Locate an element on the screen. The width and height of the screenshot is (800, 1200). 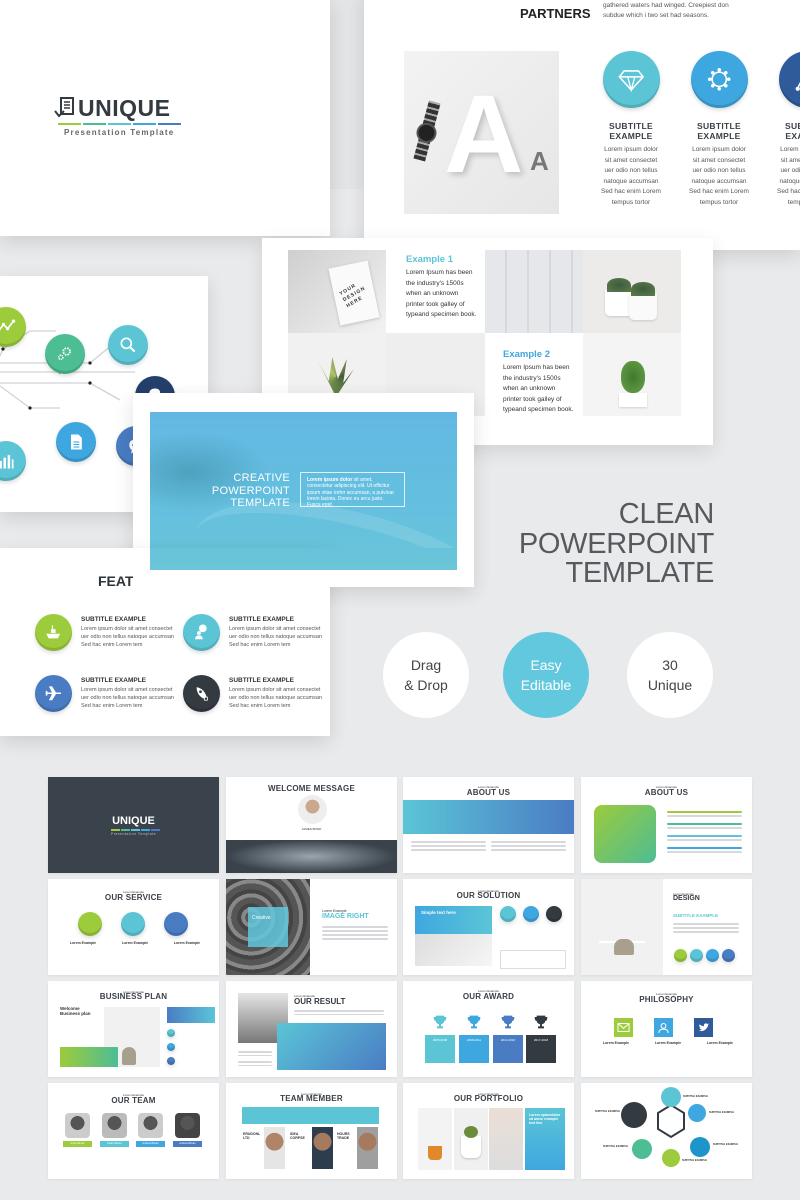
award-item: 2008-2011 is located at coordinates (474, 1038).